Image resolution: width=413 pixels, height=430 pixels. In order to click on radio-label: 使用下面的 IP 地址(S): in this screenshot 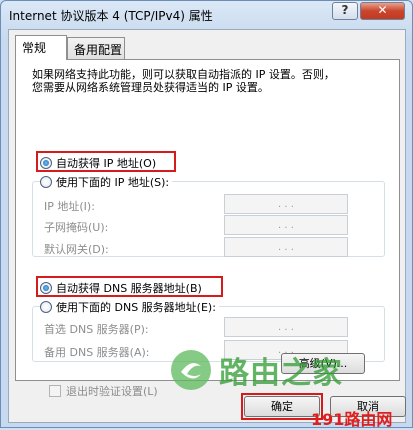, I will do `click(113, 182)`.